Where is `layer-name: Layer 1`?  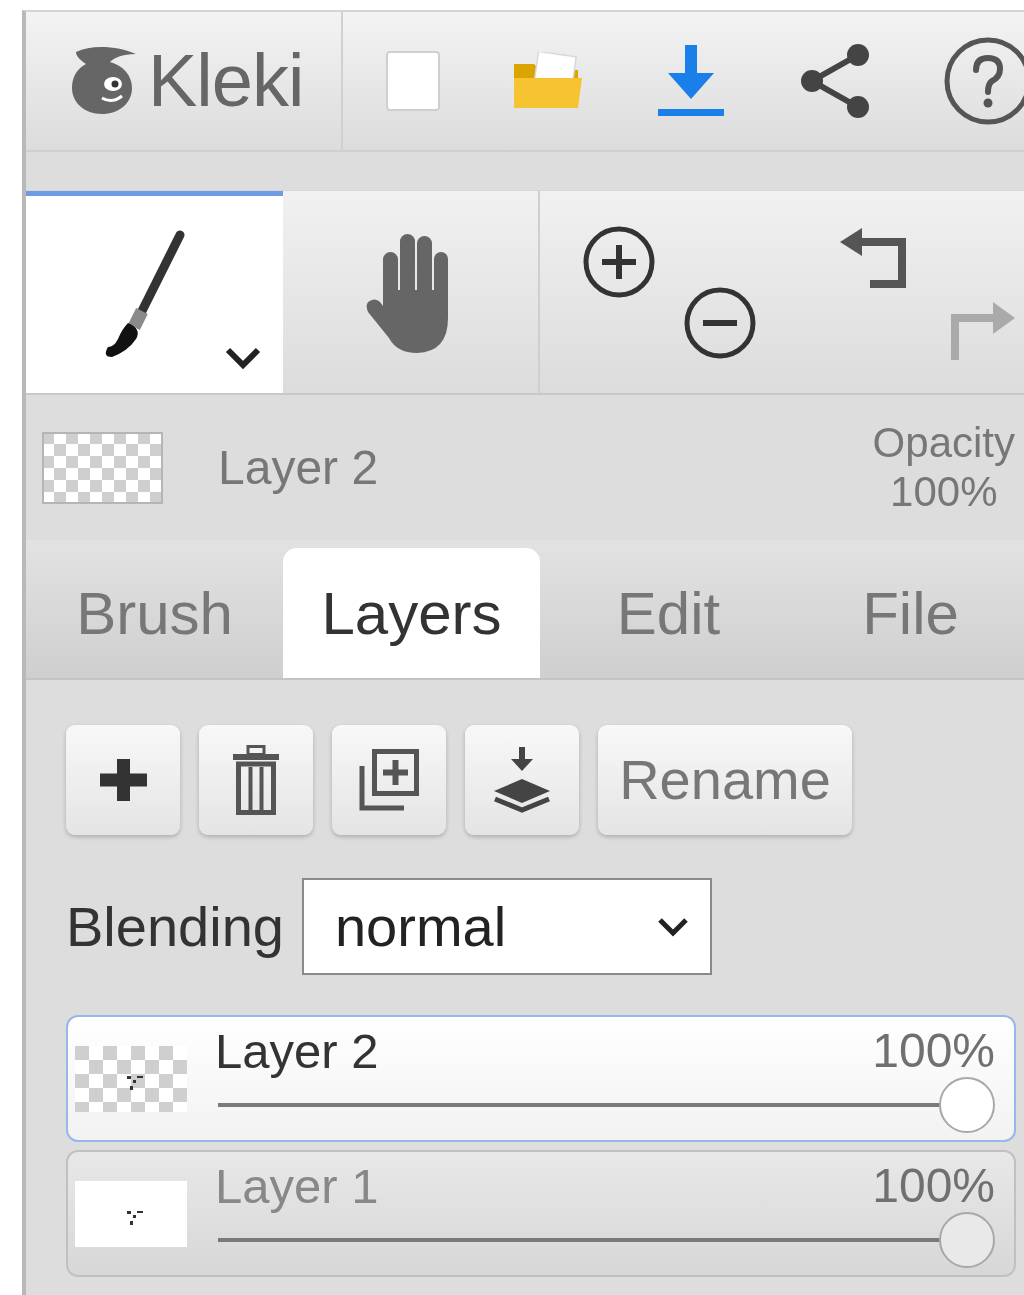
layer-name: Layer 1 is located at coordinates (297, 1186).